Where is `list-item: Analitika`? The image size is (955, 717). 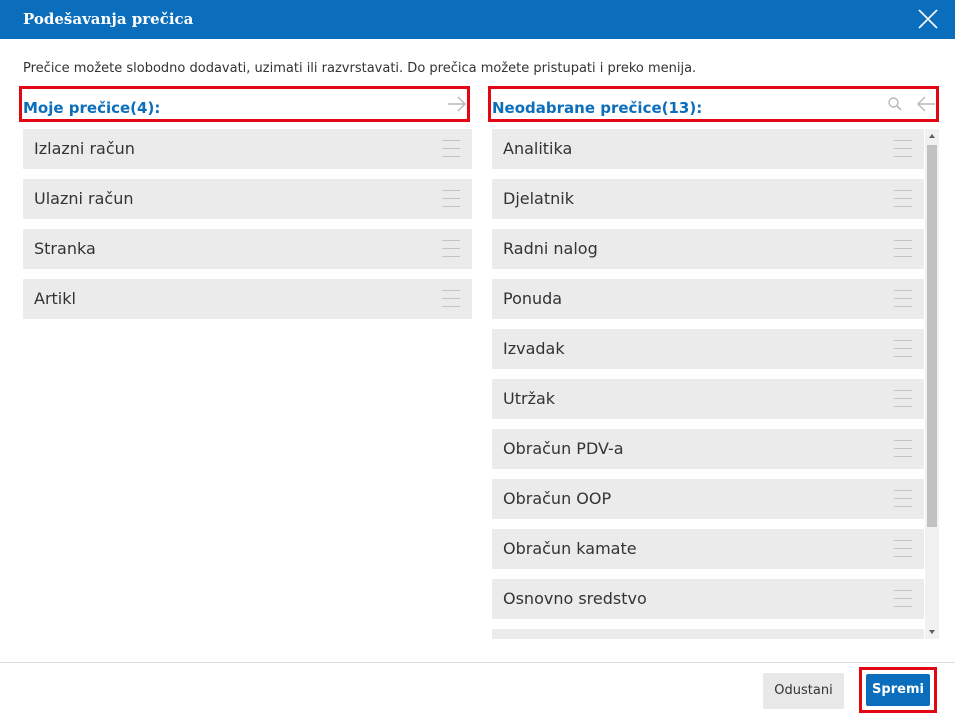 list-item: Analitika is located at coordinates (708, 149).